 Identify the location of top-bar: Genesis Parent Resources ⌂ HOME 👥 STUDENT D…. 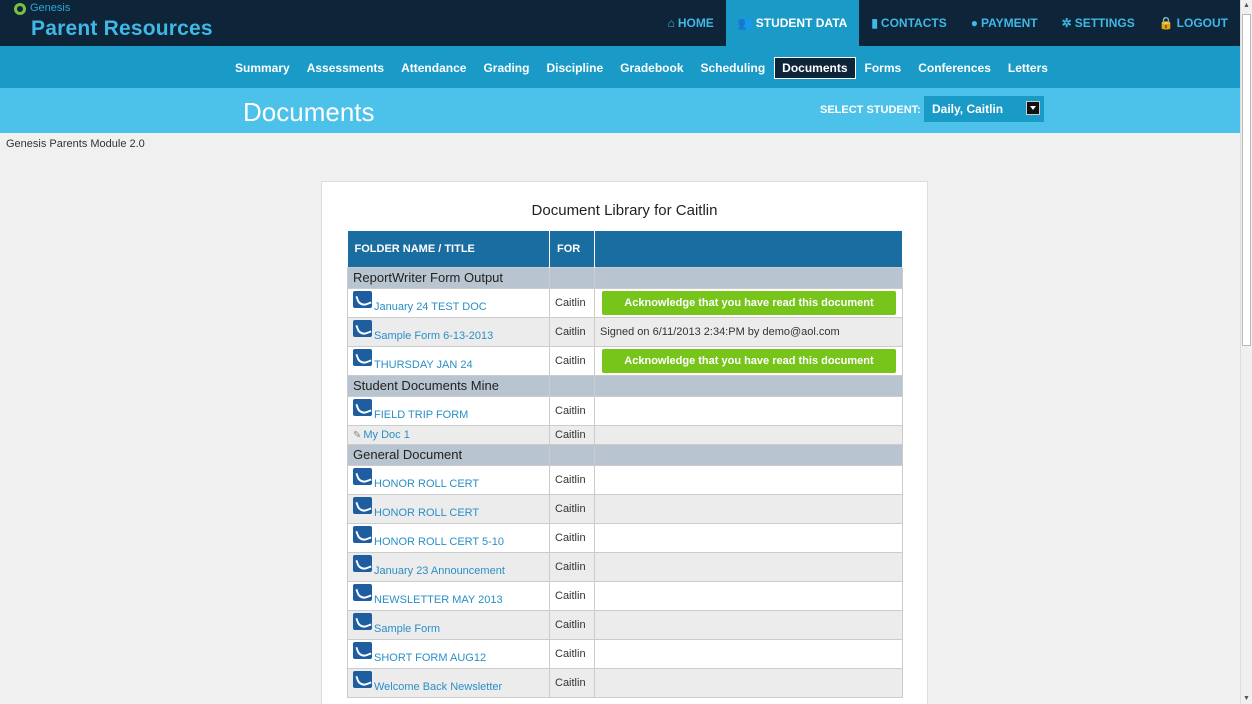
(620, 23).